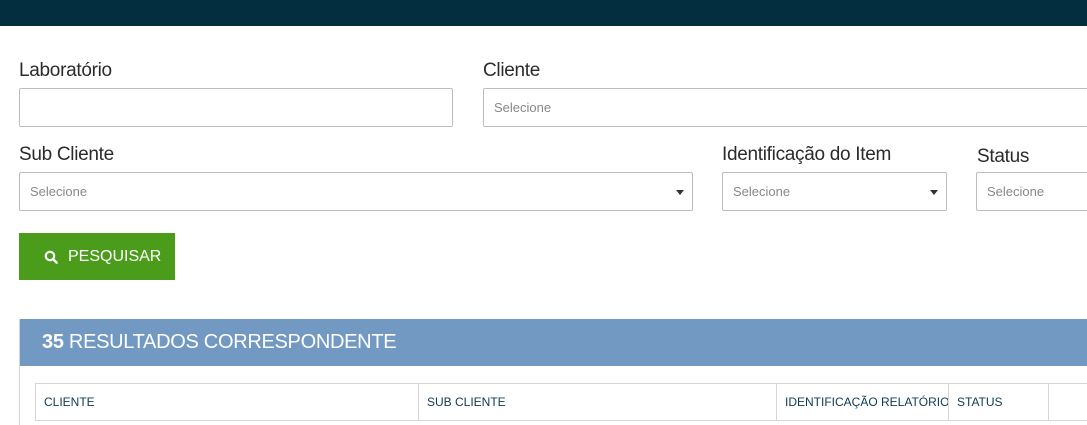 Image resolution: width=1087 pixels, height=425 pixels. I want to click on identificacao-item-placeholder: Selecione, so click(762, 191).